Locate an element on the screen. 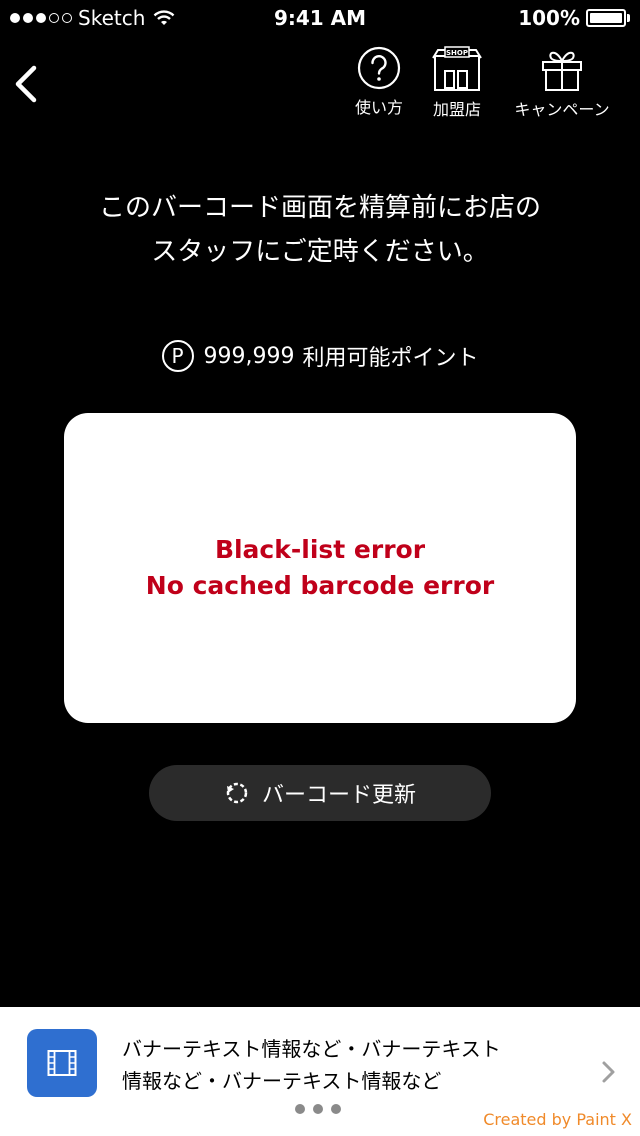 This screenshot has width=640, height=1136. points-icon: P is located at coordinates (177, 356).